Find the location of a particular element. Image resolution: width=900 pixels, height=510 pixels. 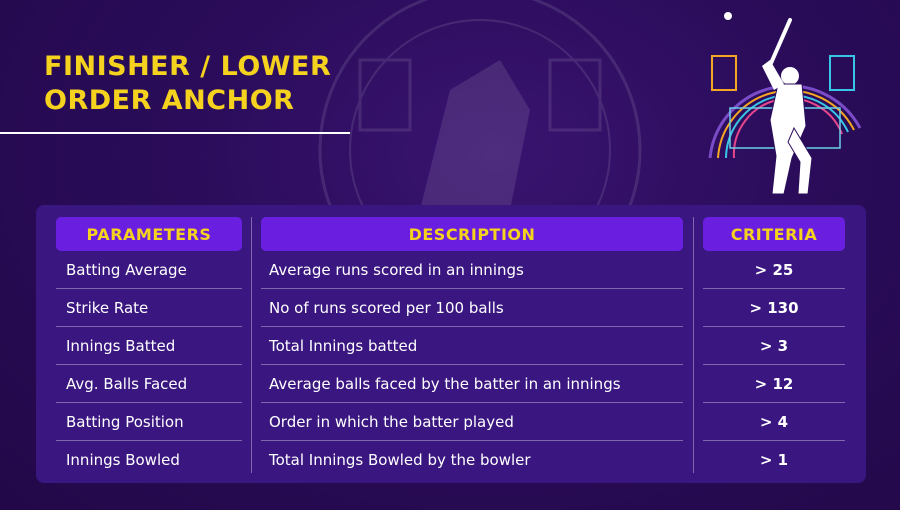

header-description: DESCRIPTION is located at coordinates (472, 234).